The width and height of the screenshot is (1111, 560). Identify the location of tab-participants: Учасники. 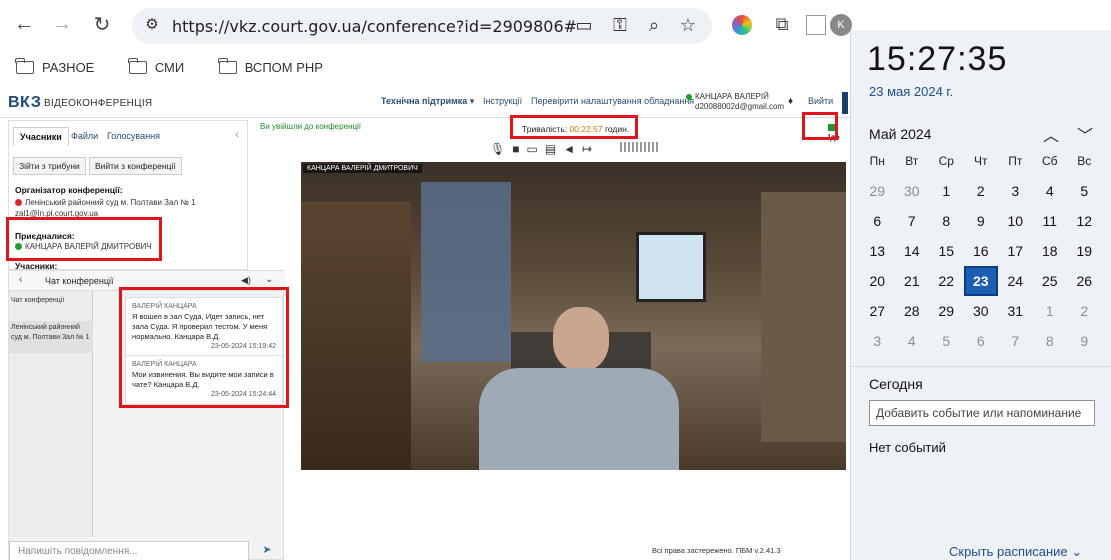
(41, 136).